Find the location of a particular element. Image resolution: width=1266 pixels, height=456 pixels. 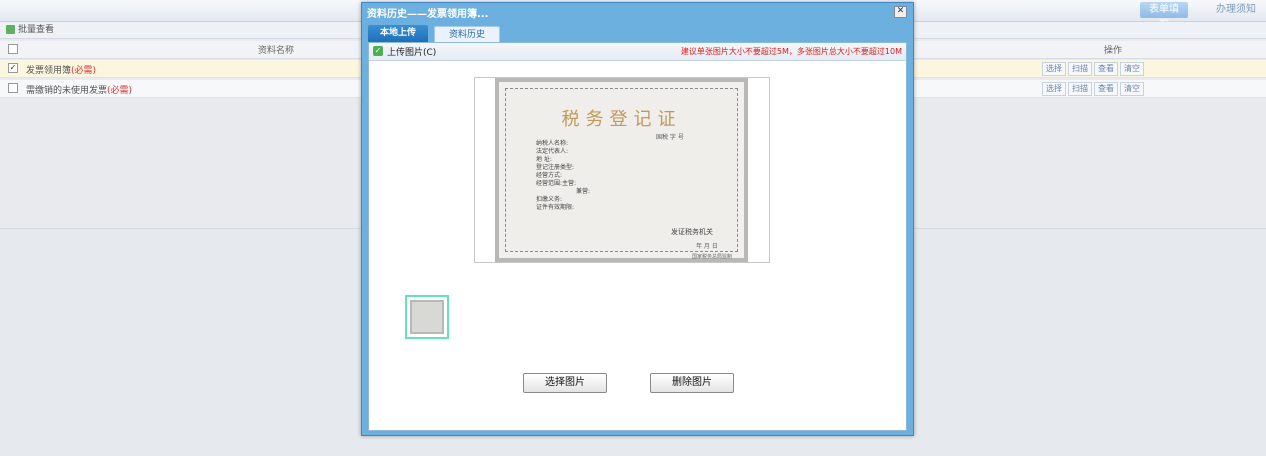

tab-form-fill: 表单填写 is located at coordinates (1164, 16).